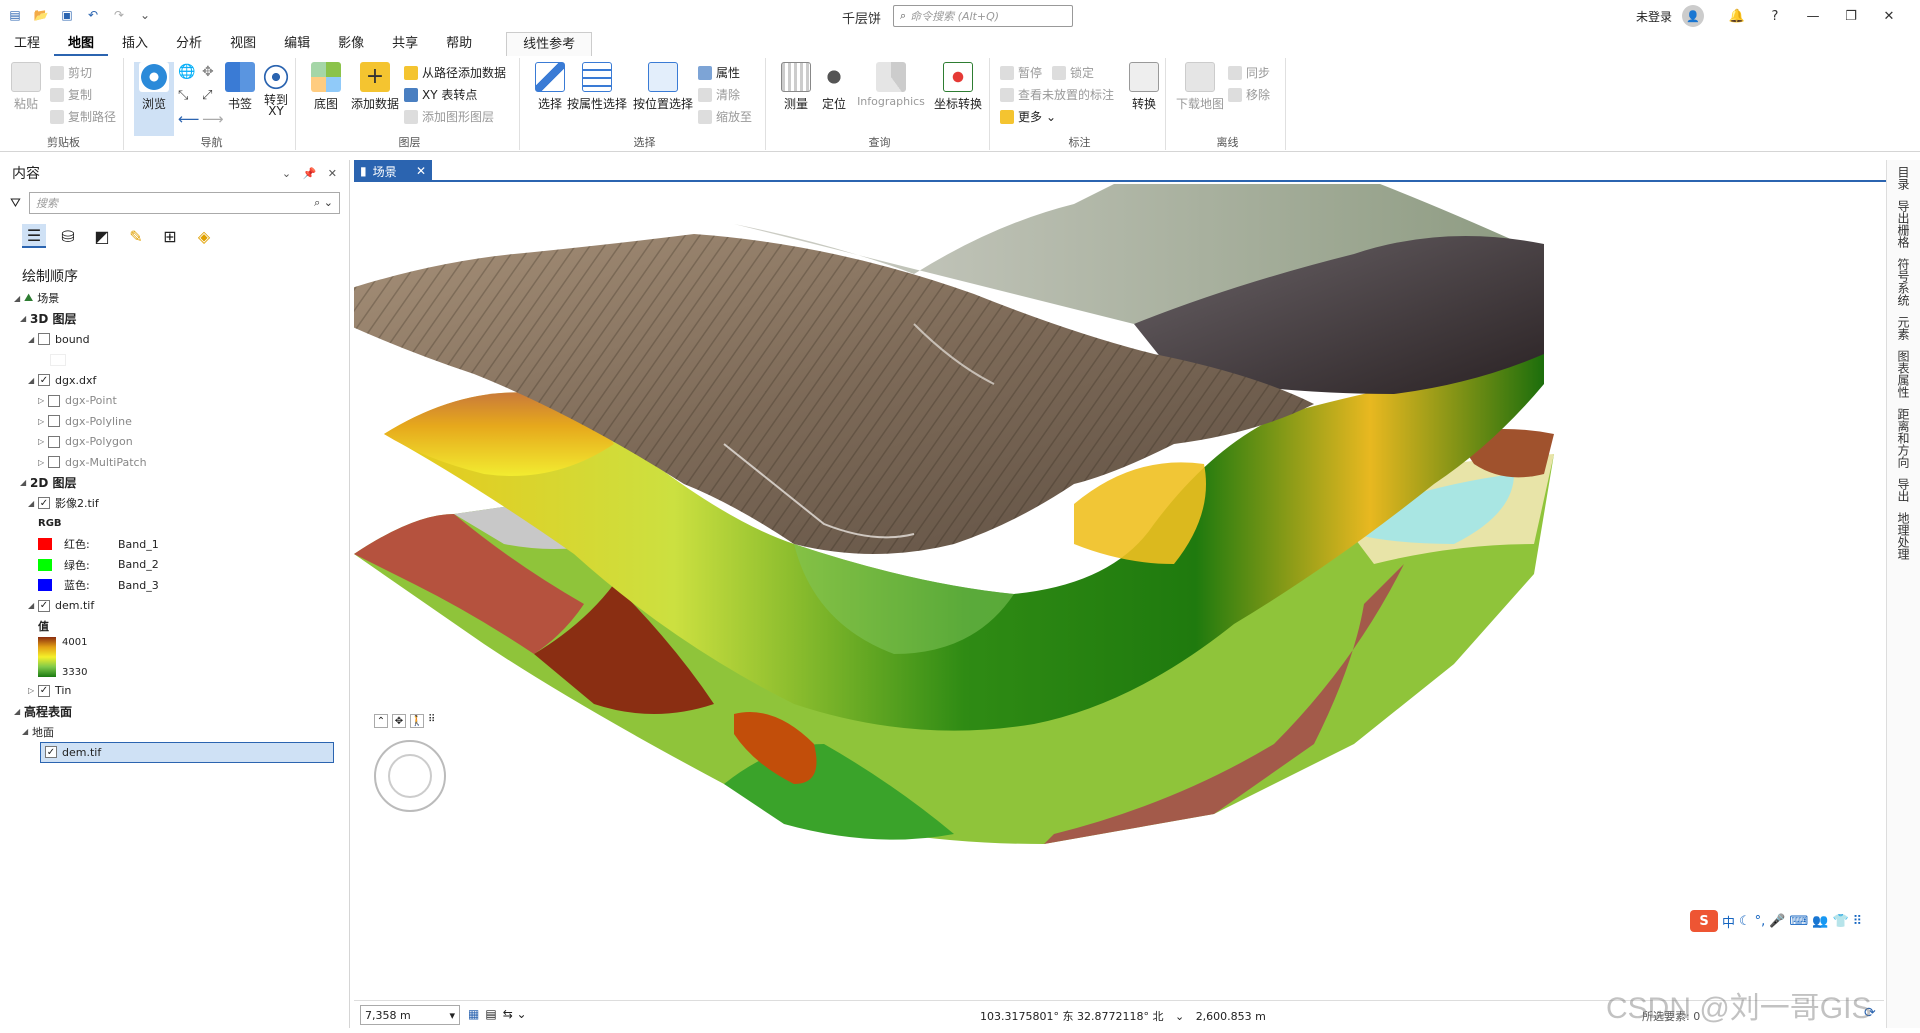 Image resolution: width=1920 pixels, height=1033 pixels. What do you see at coordinates (1777, 921) in the screenshot?
I see `microphone-icon: 🎤` at bounding box center [1777, 921].